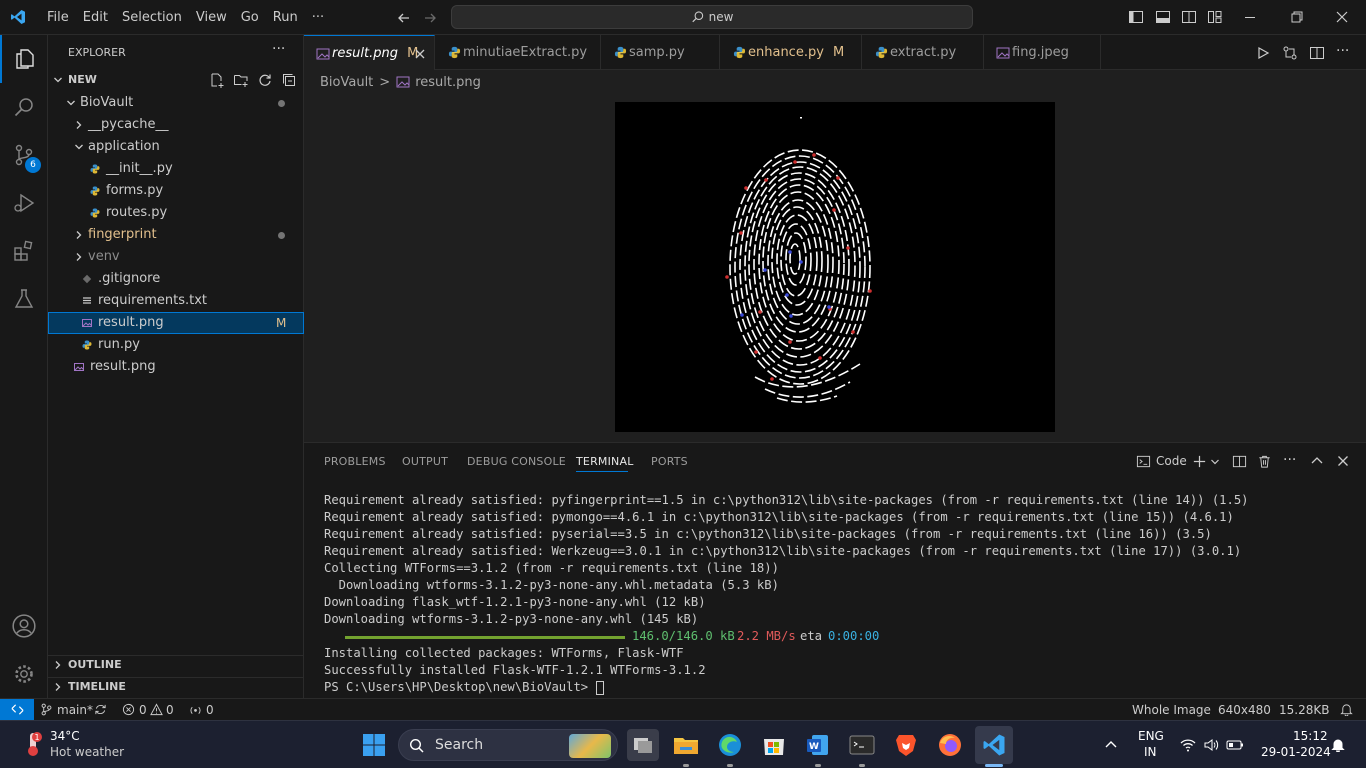  What do you see at coordinates (241, 80) in the screenshot?
I see `new-folder-icon` at bounding box center [241, 80].